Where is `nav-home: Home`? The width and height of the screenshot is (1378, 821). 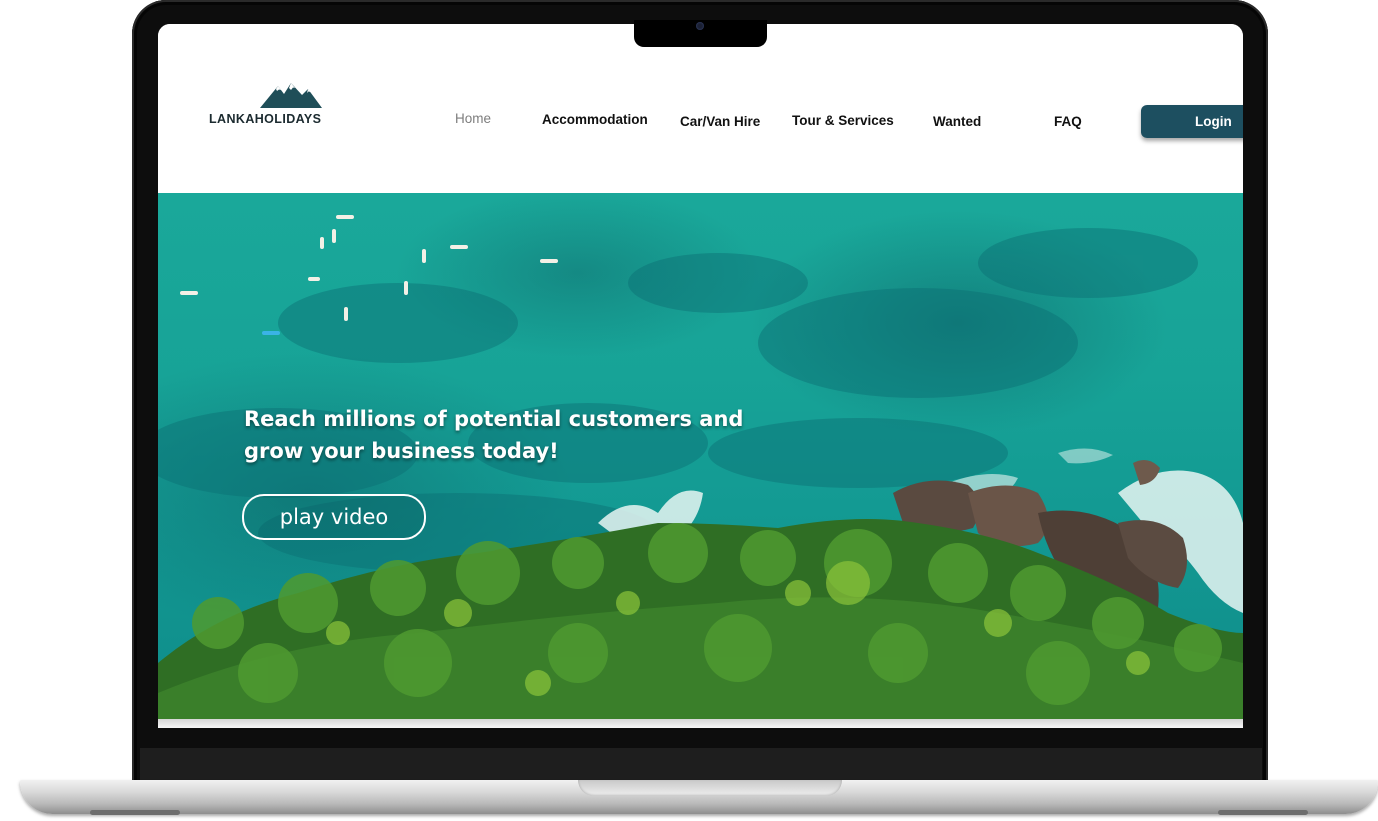
nav-home: Home is located at coordinates (473, 118).